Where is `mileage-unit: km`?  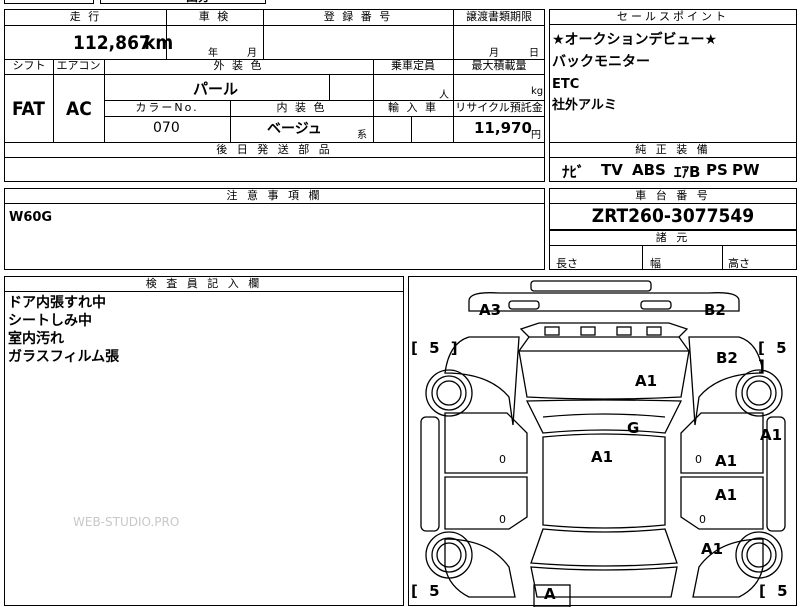
mileage-unit: km is located at coordinates (159, 43).